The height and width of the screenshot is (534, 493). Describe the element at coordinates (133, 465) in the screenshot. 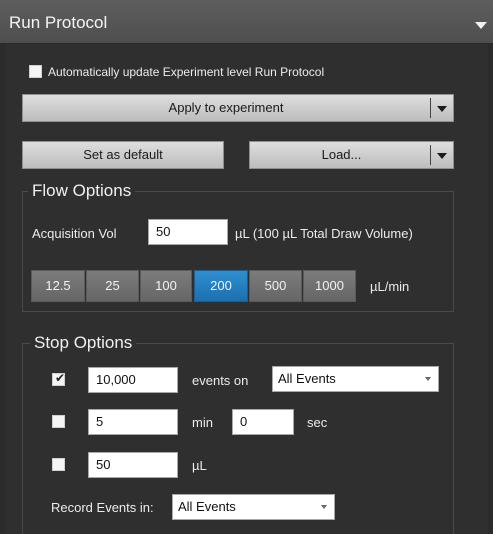

I see `volume-input: 50` at that location.